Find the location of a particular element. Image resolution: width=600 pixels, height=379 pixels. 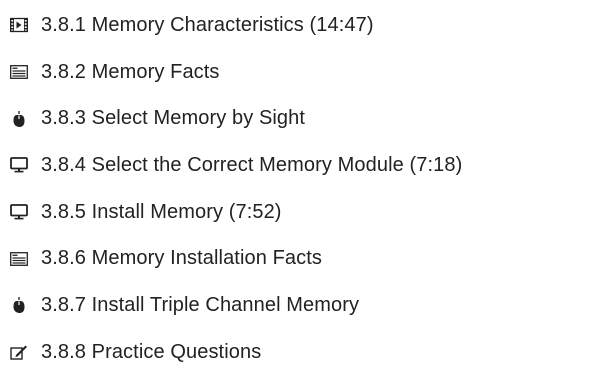

list-item-memory-installation-facts: 3.8.6 Memory Installation Facts is located at coordinates (302, 258).